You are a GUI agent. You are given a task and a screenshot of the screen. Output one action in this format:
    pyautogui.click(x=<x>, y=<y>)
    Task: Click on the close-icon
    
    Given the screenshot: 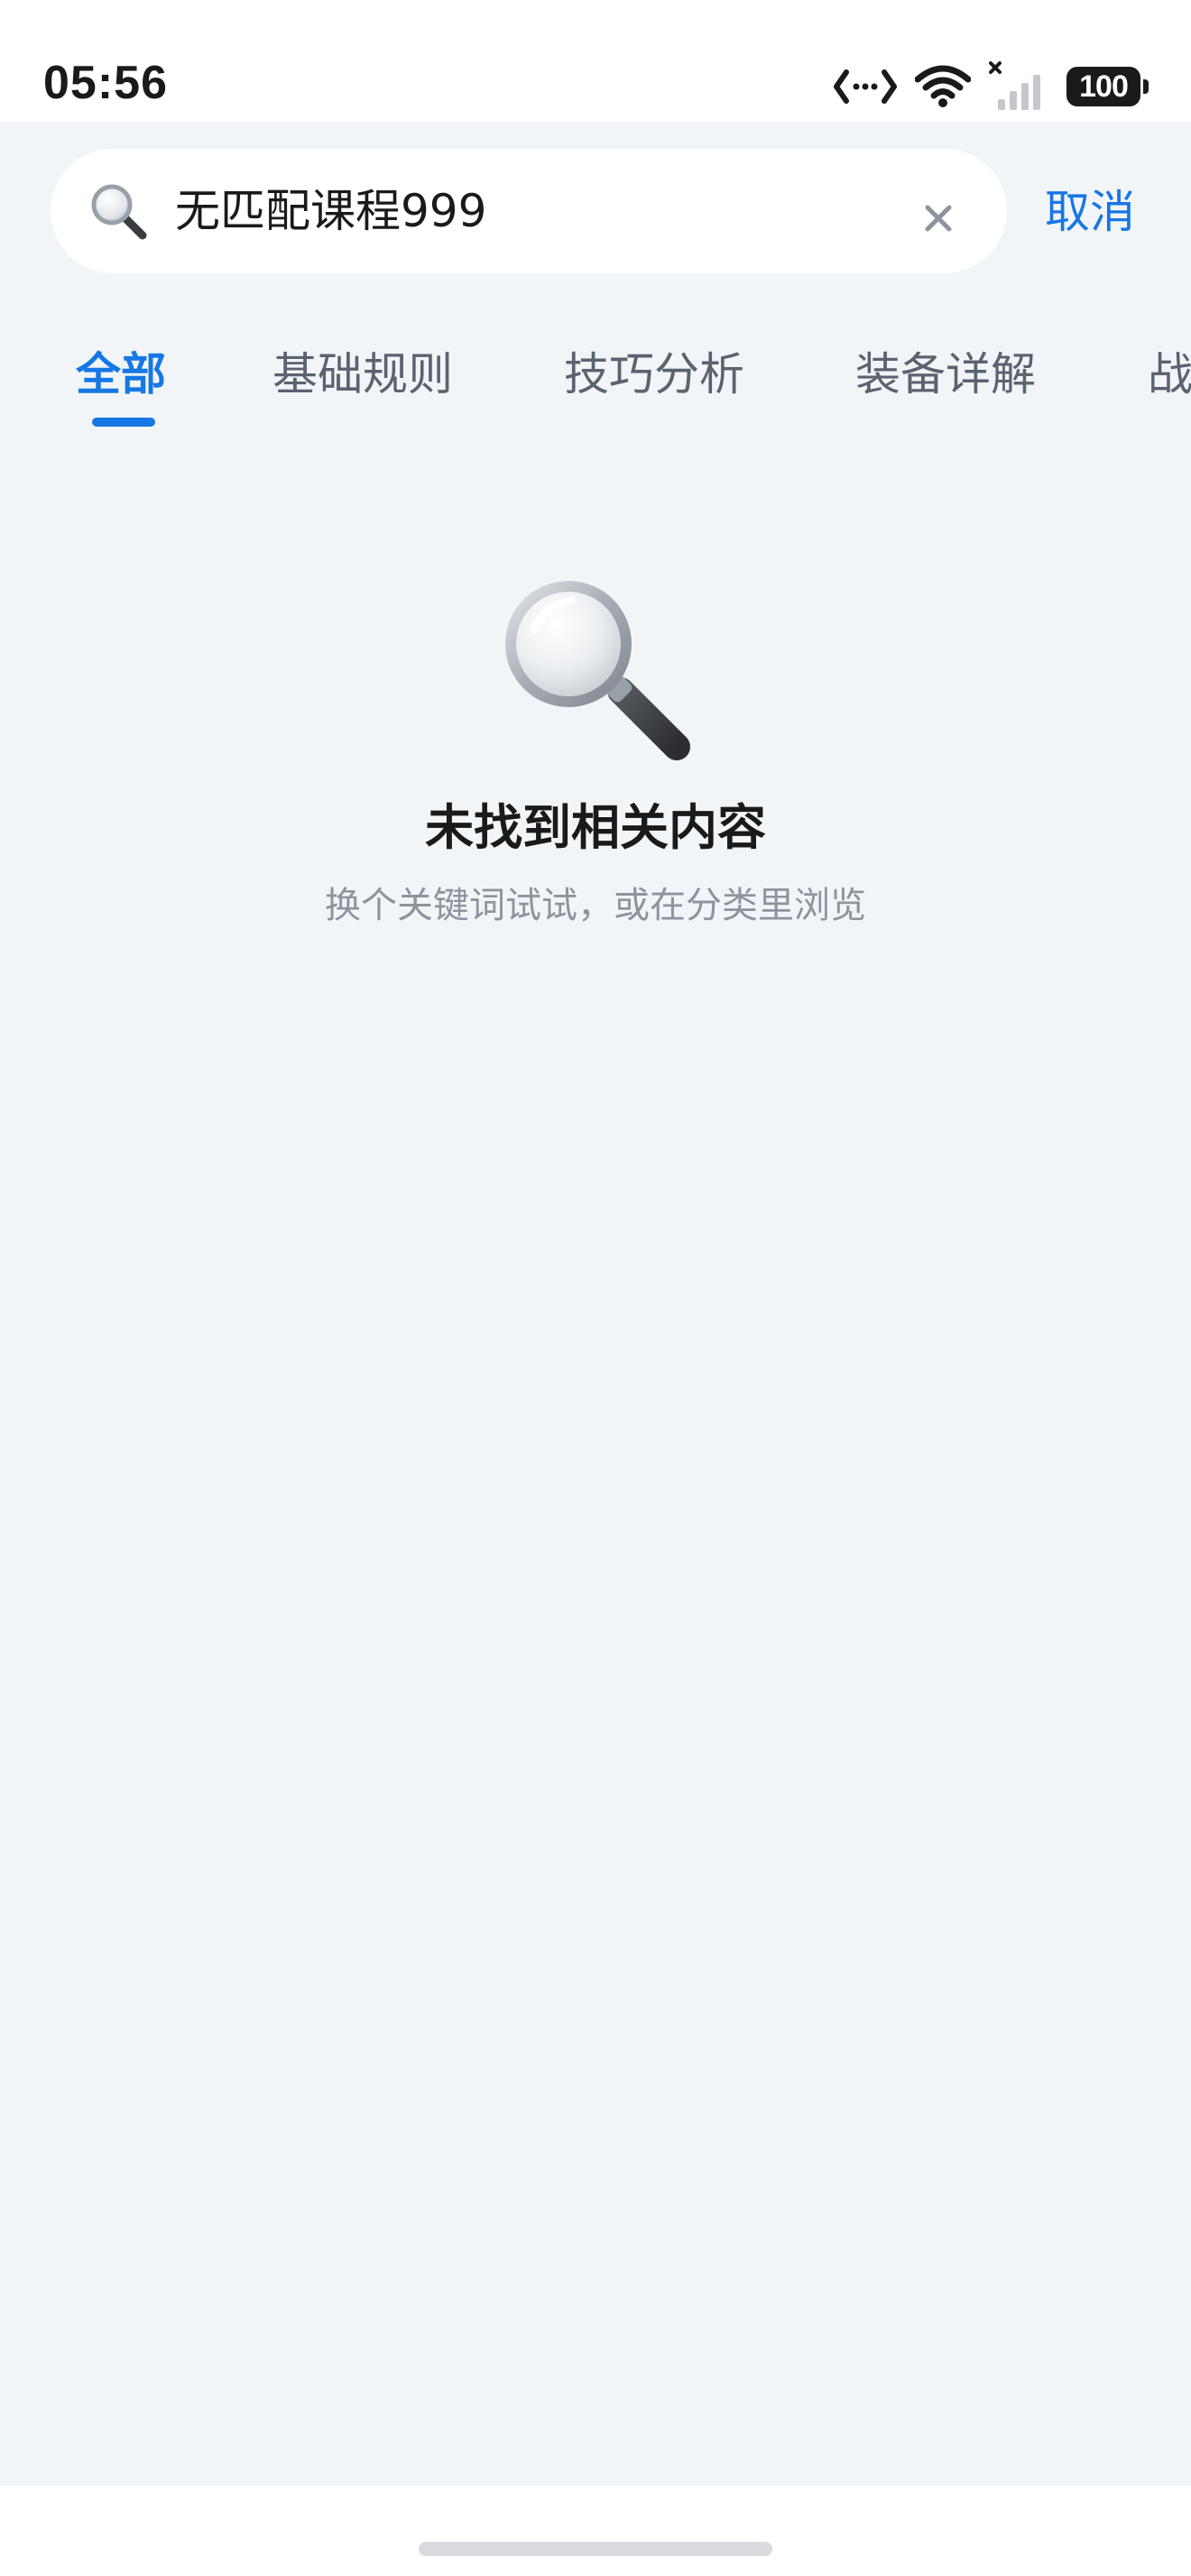 What is the action you would take?
    pyautogui.click(x=938, y=218)
    